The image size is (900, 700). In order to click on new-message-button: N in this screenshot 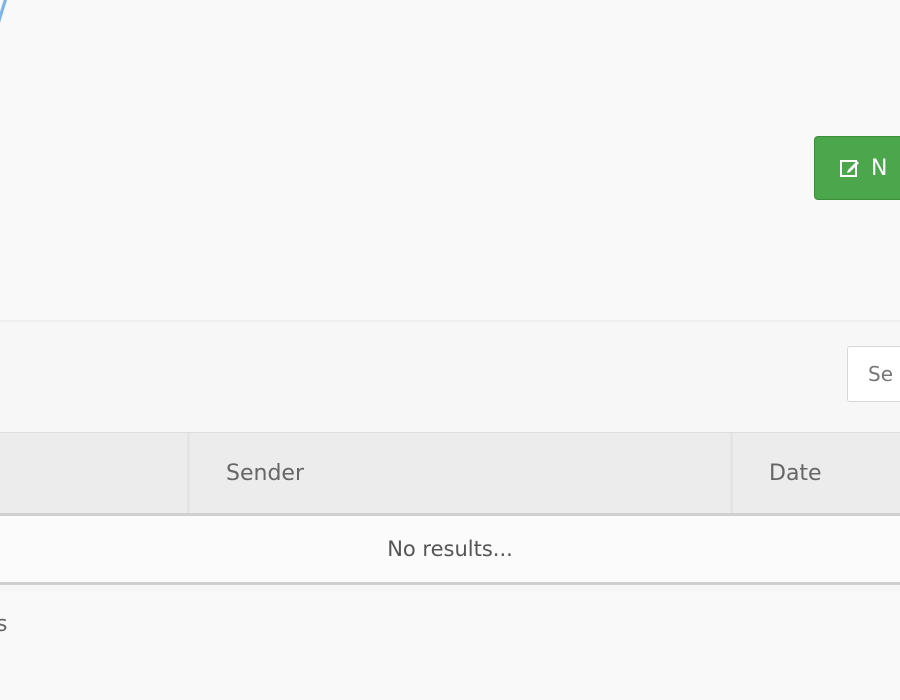, I will do `click(857, 168)`.